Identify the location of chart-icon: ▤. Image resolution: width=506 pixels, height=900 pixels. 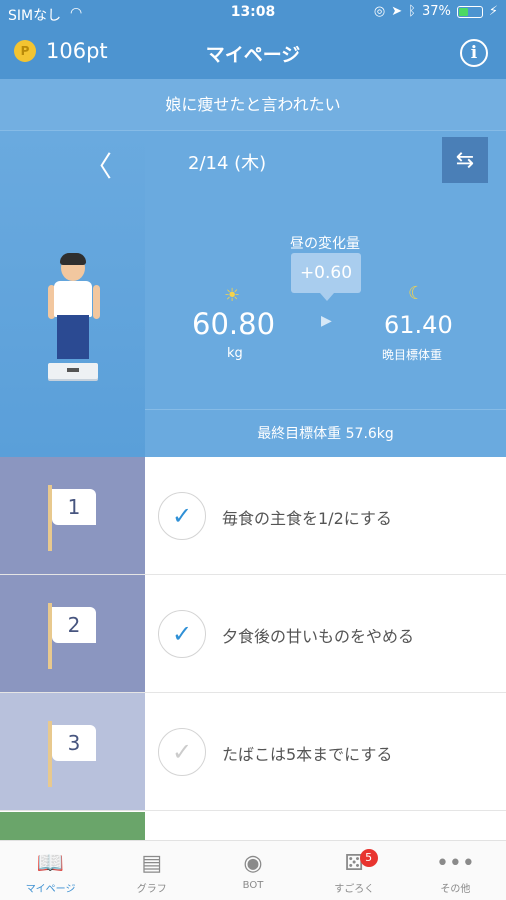
(152, 863).